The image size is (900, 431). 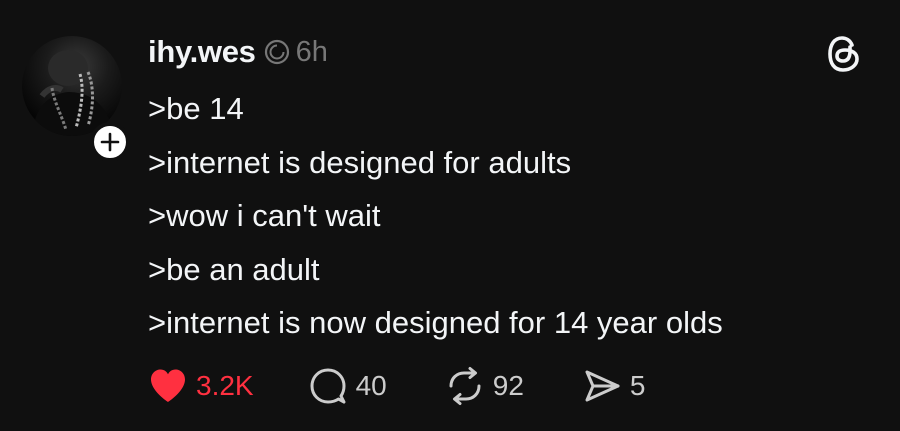 What do you see at coordinates (264, 216) in the screenshot?
I see `post-text-line: >wow i can't wait` at bounding box center [264, 216].